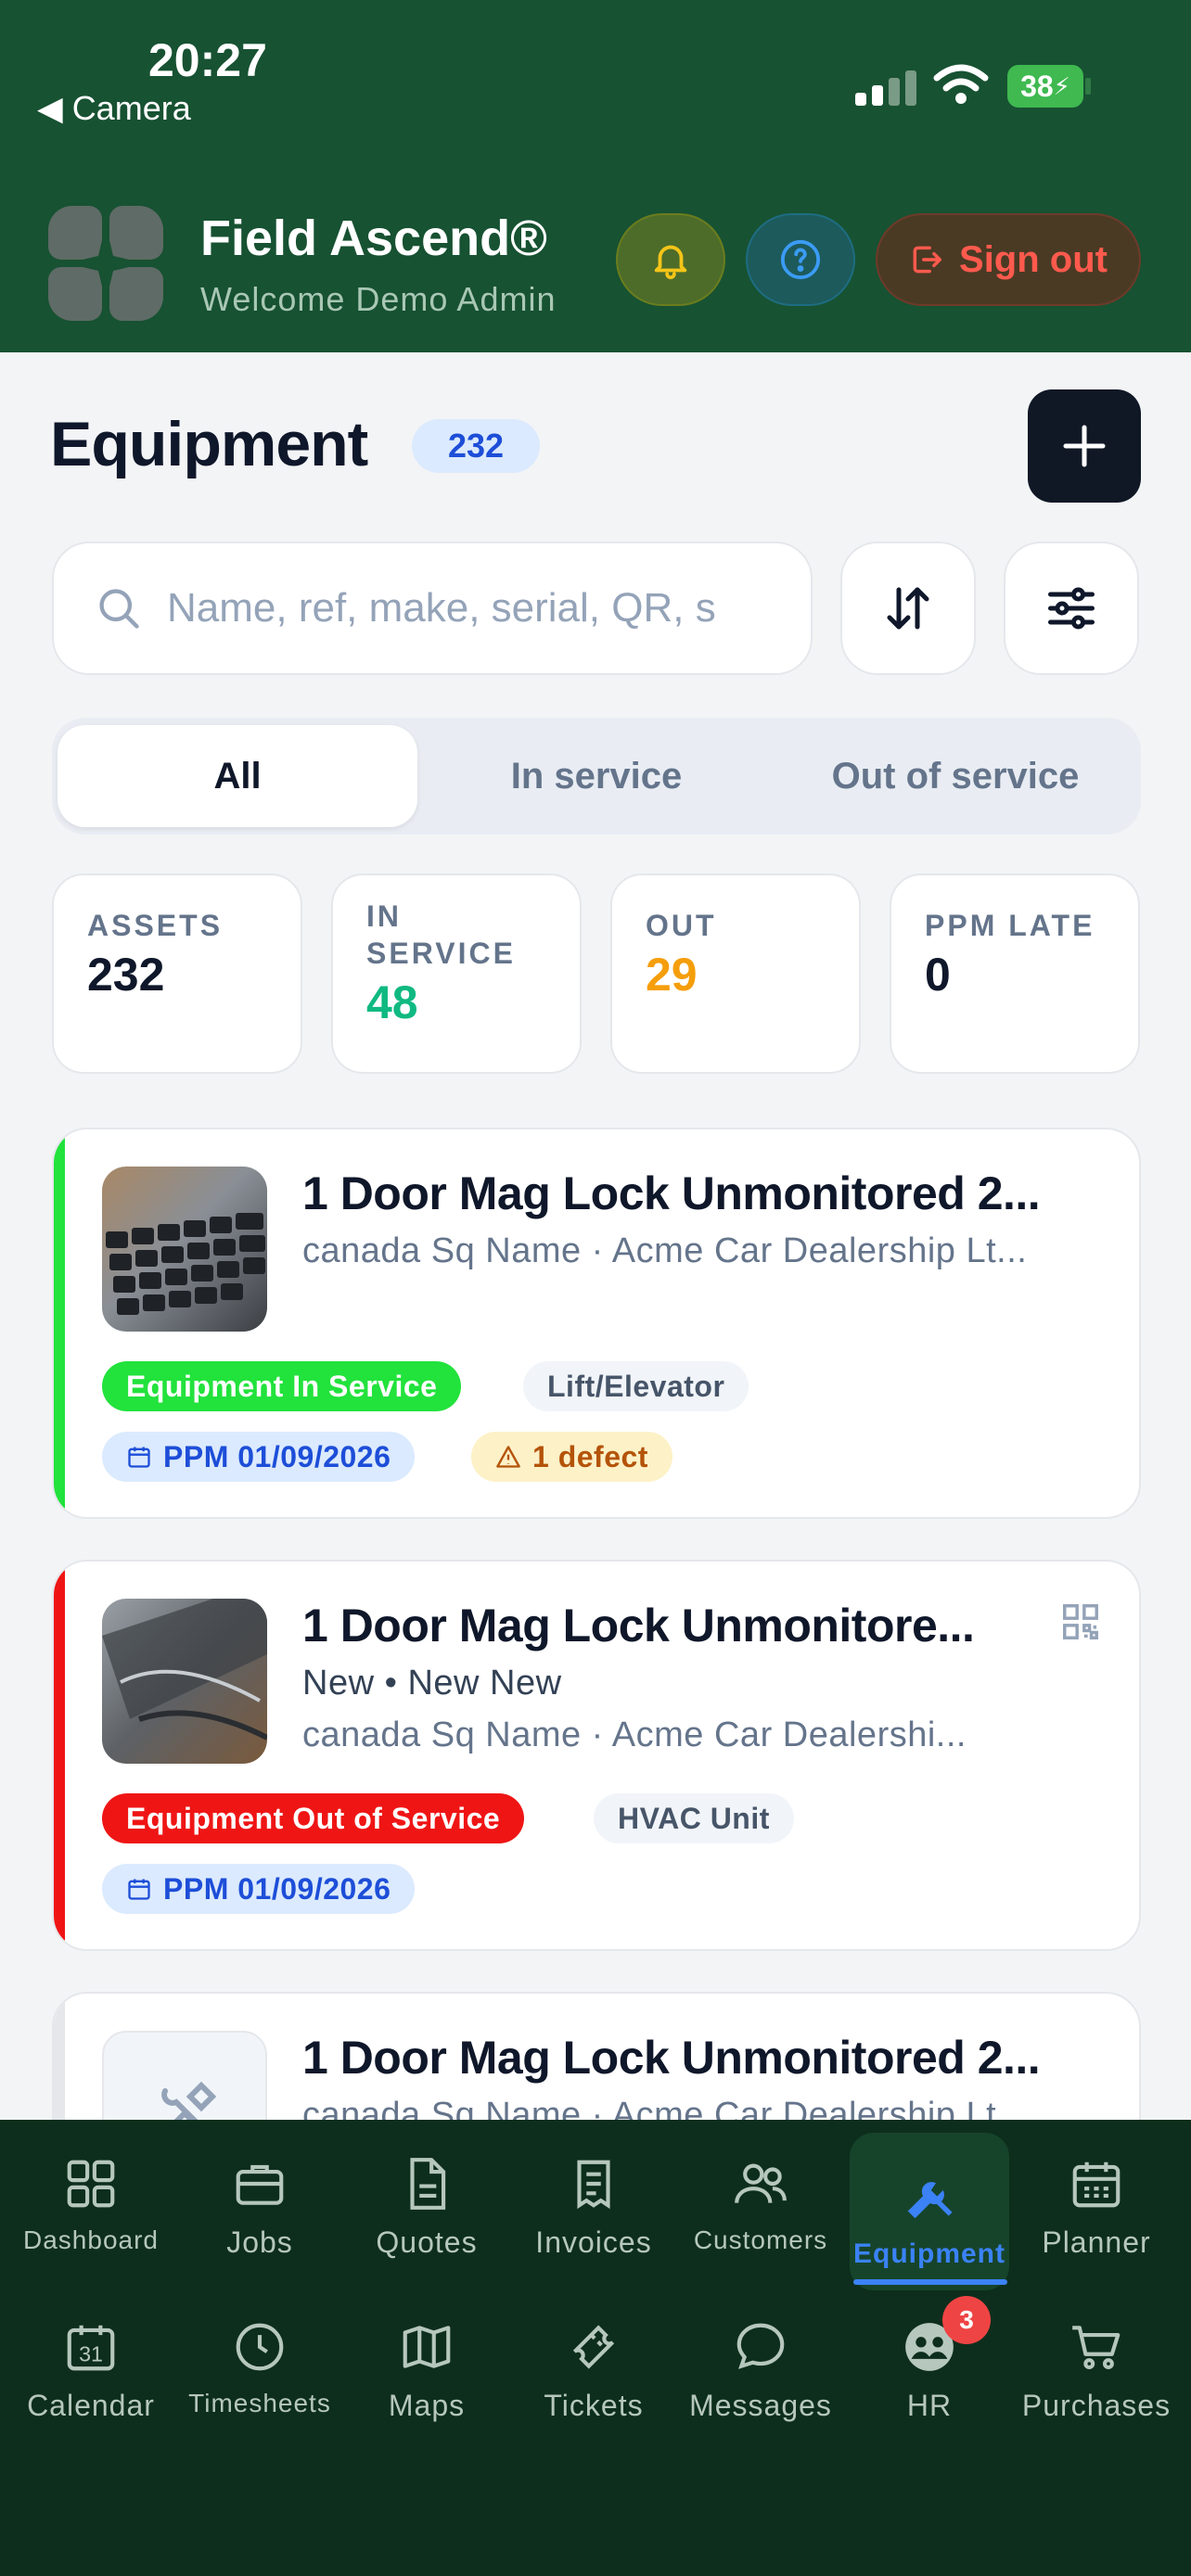  What do you see at coordinates (1015, 974) in the screenshot?
I see `stat-ppm-late: PPM LATE 0` at bounding box center [1015, 974].